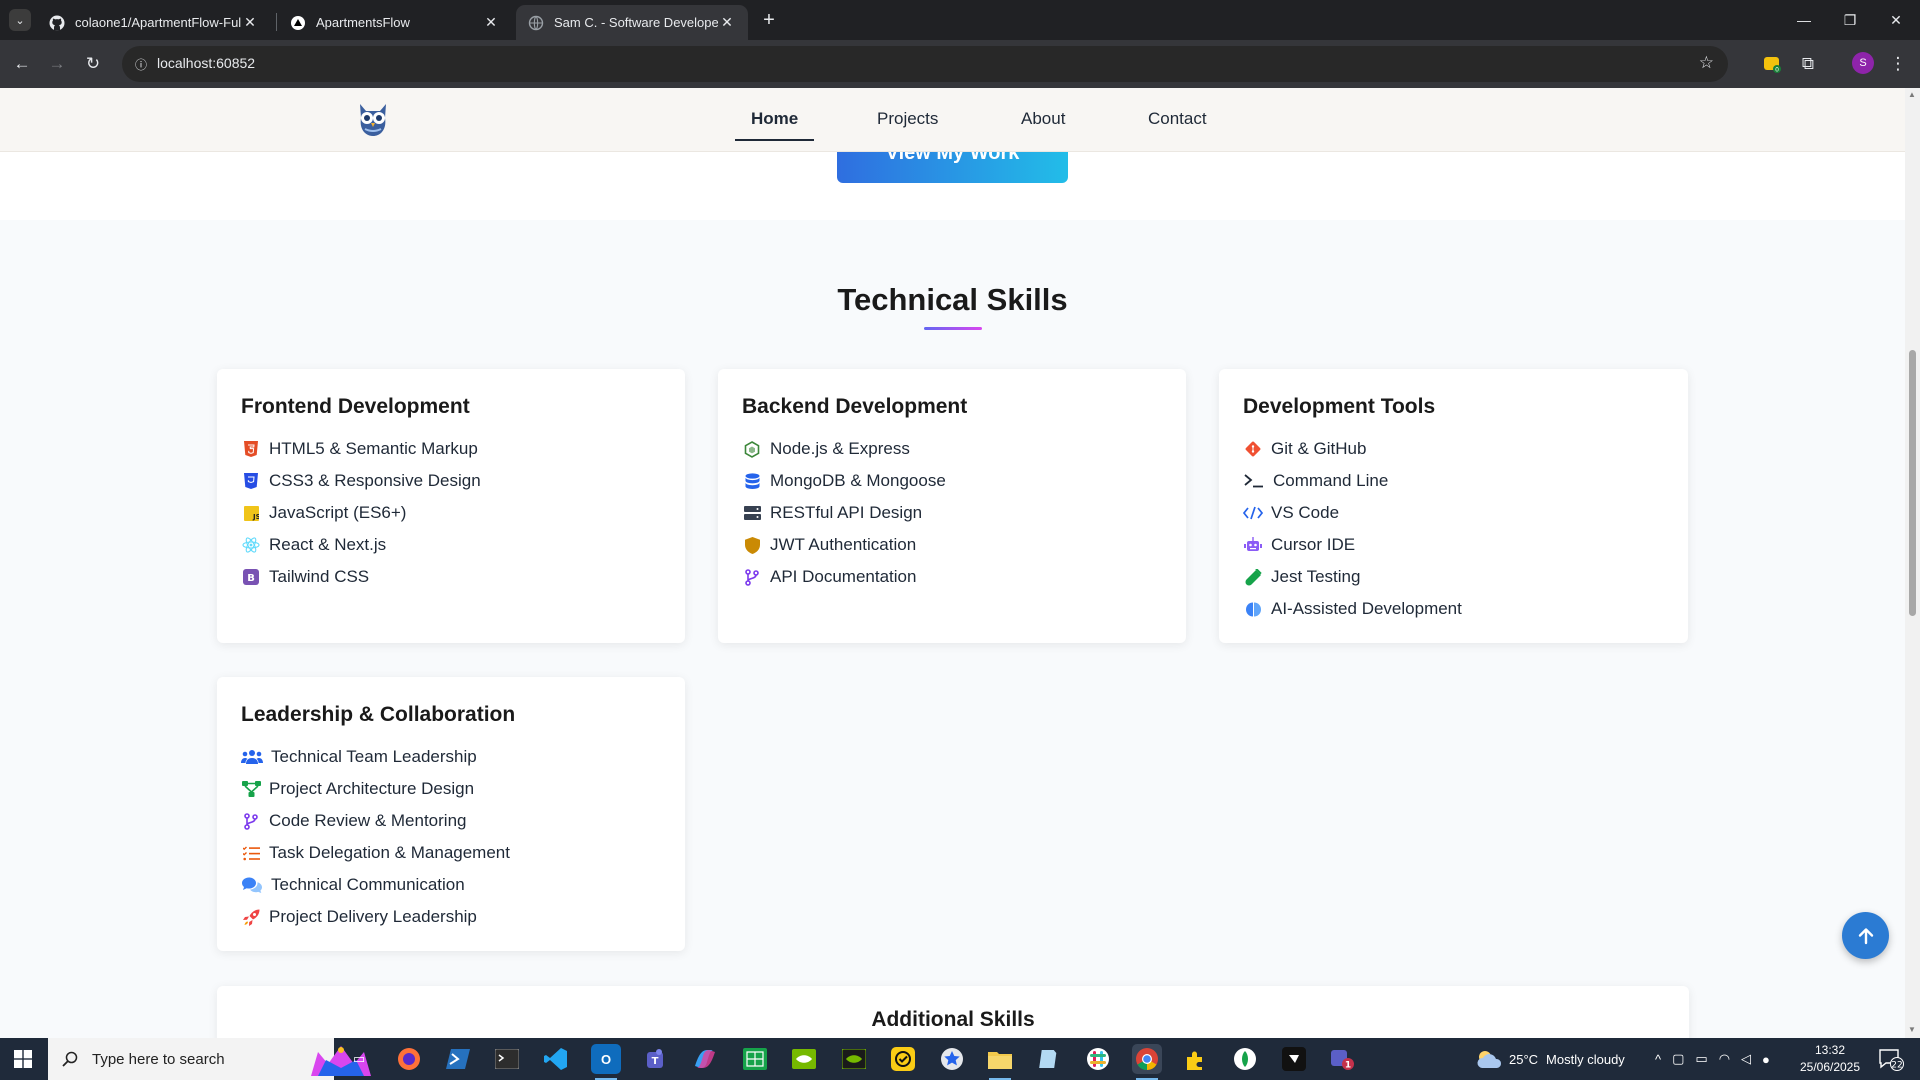 The width and height of the screenshot is (1920, 1080). Describe the element at coordinates (57, 64) in the screenshot. I see `forward-button: →` at that location.